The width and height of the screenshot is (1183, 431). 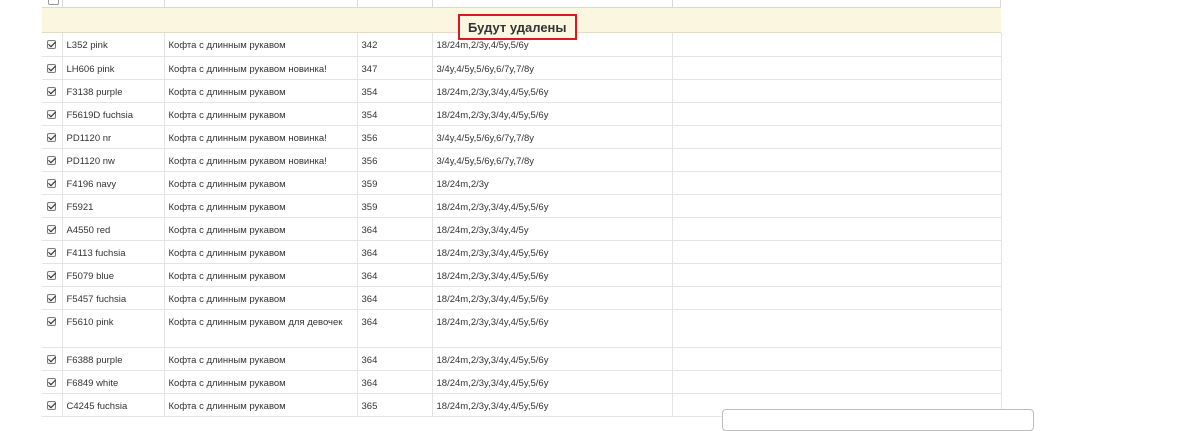 I want to click on popup-panel-edge, so click(x=878, y=420).